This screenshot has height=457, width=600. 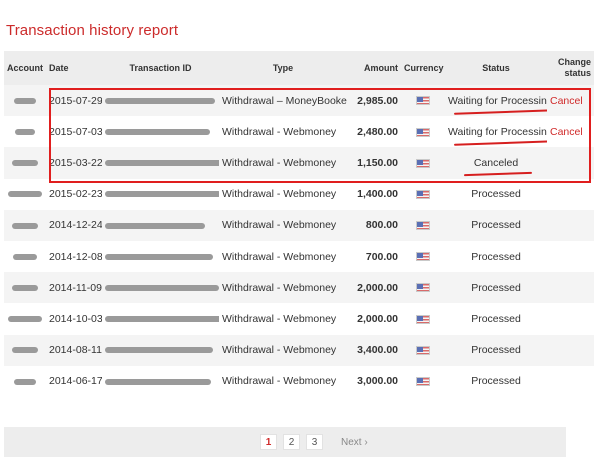 What do you see at coordinates (374, 132) in the screenshot?
I see `amount-cell: 2,480.00` at bounding box center [374, 132].